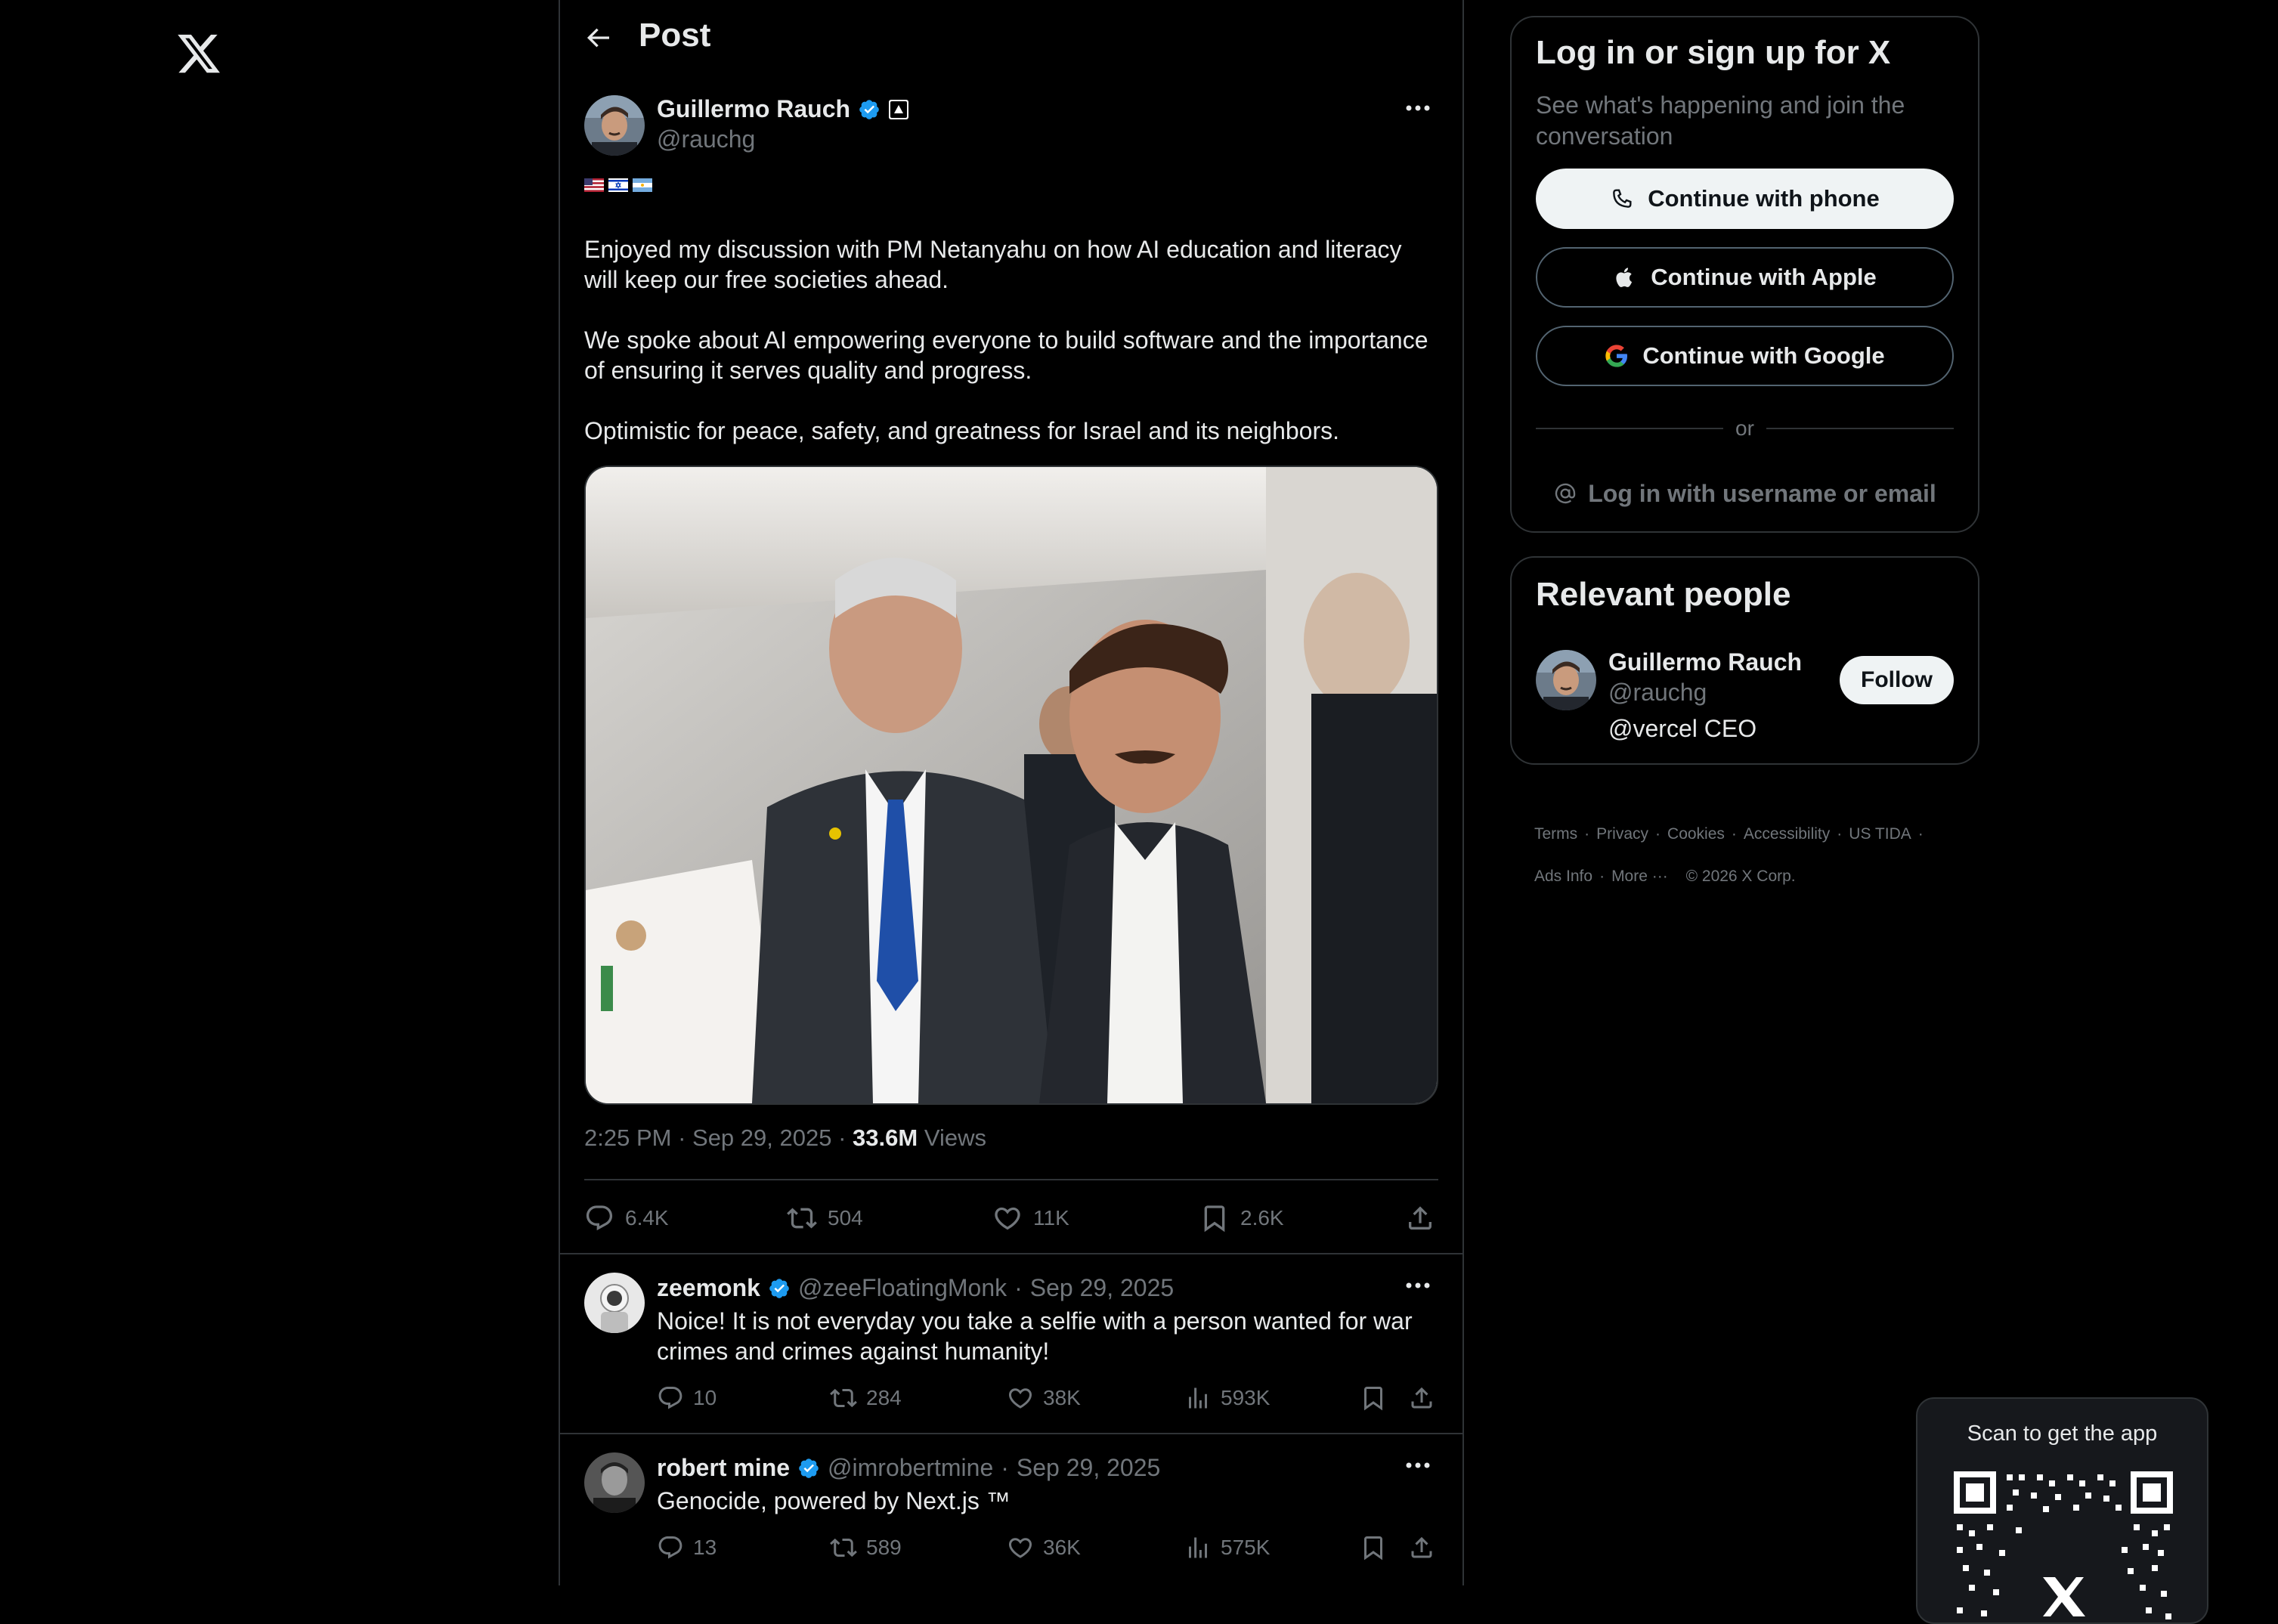 The width and height of the screenshot is (2278, 1624). I want to click on like-button: 36K, so click(1044, 1547).